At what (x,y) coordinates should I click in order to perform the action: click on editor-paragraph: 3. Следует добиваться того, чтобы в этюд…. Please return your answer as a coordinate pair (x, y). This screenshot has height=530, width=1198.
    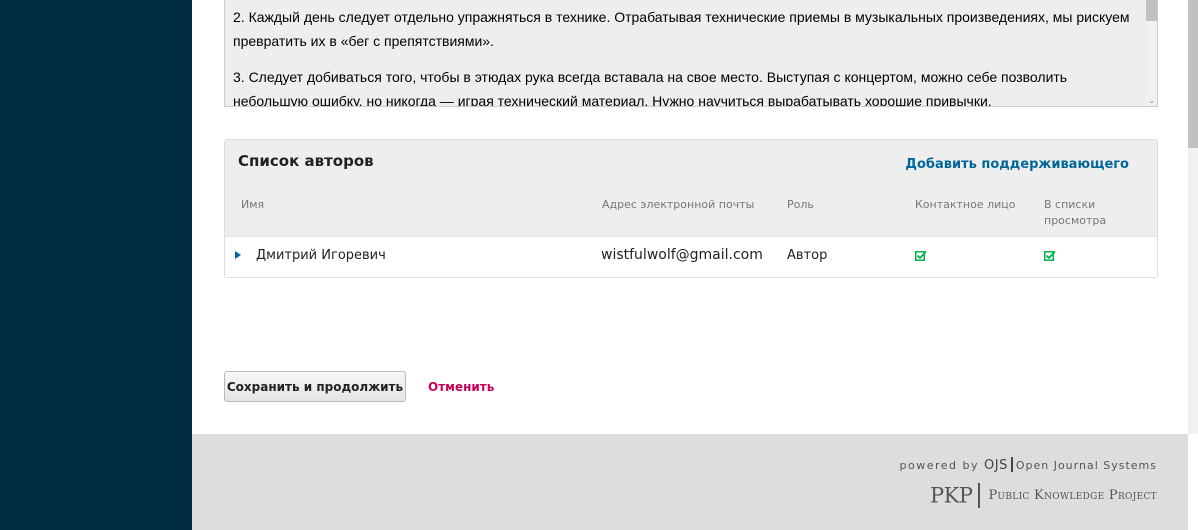
    Looking at the image, I should click on (650, 88).